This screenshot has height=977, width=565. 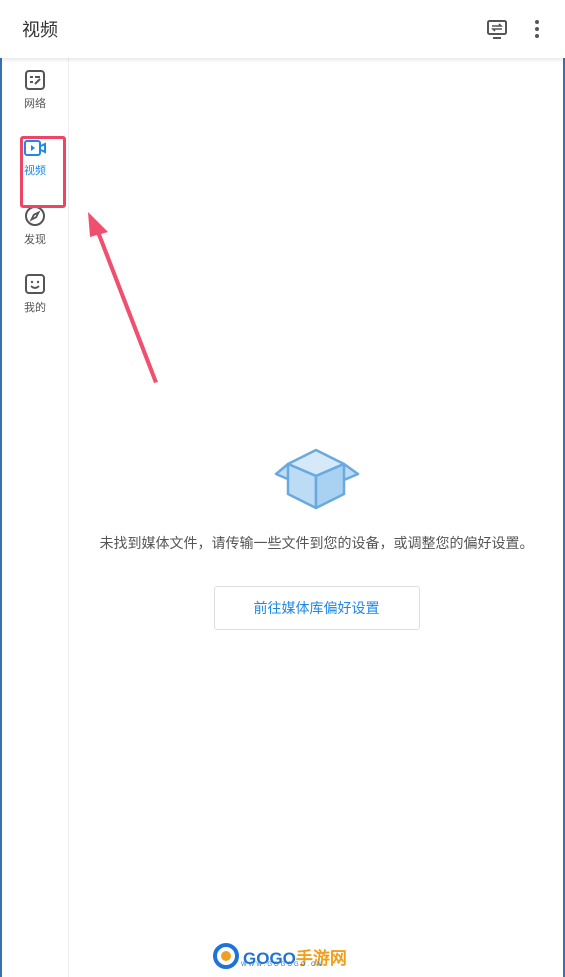 I want to click on more-vertical-icon, so click(x=537, y=29).